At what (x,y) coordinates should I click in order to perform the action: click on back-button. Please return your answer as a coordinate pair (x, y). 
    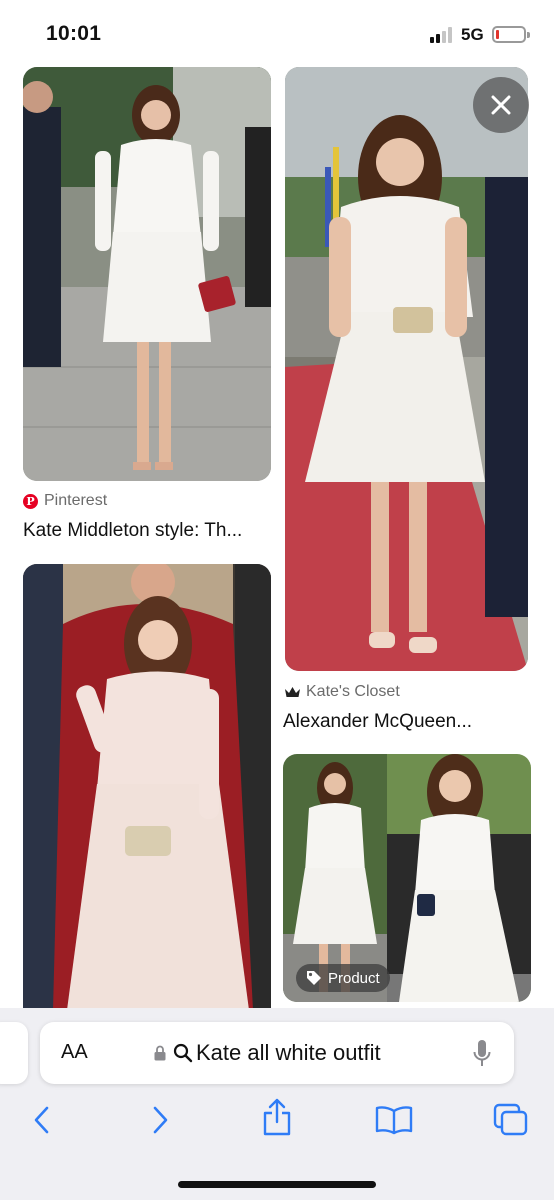
    Looking at the image, I should click on (42, 1120).